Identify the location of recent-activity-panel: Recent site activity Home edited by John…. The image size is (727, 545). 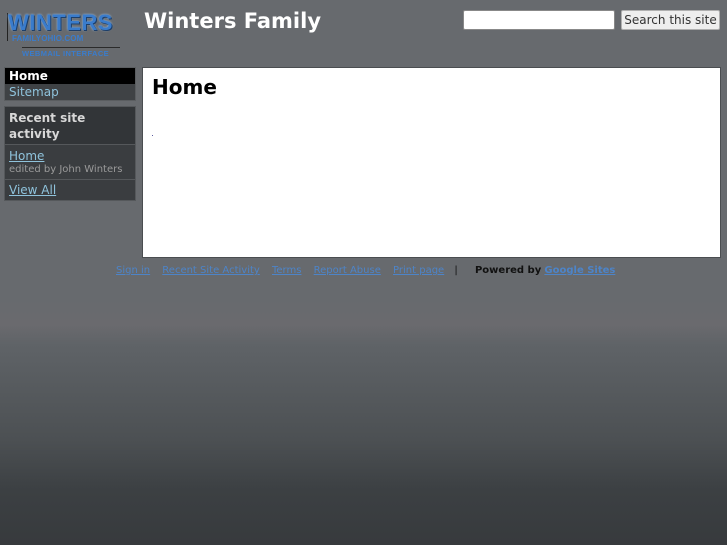
(70, 153).